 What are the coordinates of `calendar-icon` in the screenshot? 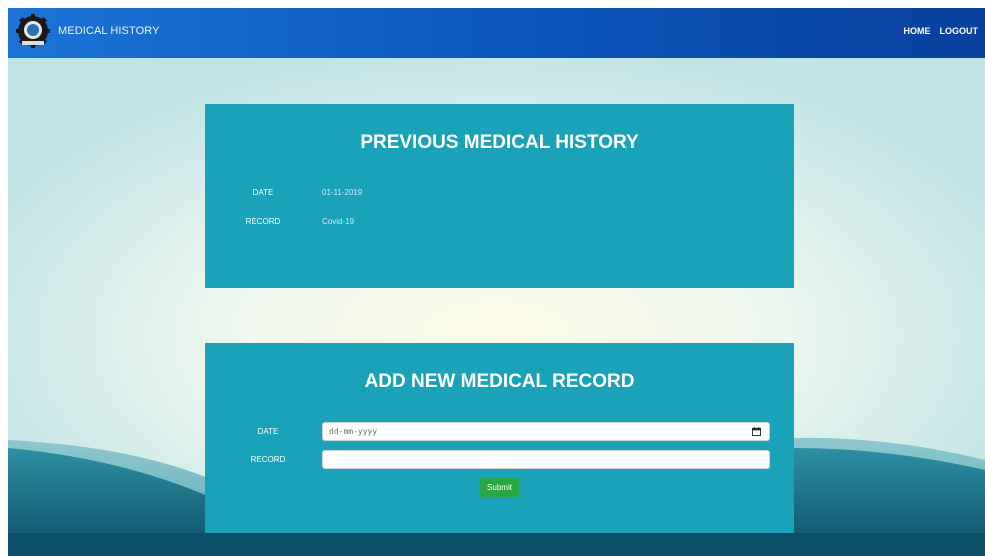 It's located at (756, 431).